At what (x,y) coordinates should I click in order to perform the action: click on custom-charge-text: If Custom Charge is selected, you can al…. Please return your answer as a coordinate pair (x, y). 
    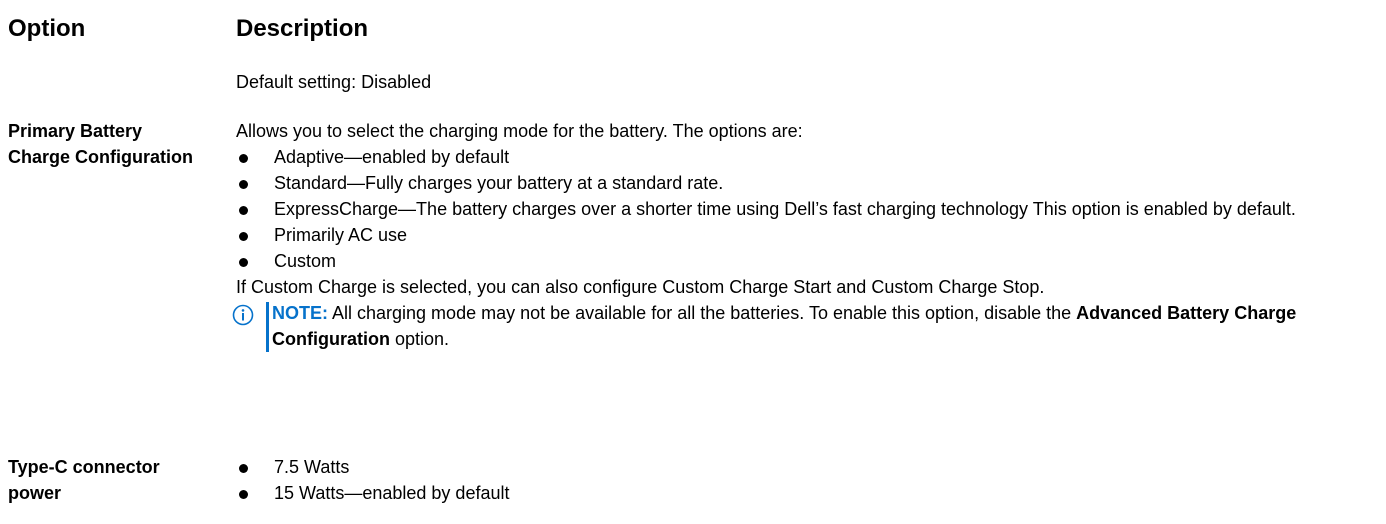
    Looking at the image, I should click on (640, 287).